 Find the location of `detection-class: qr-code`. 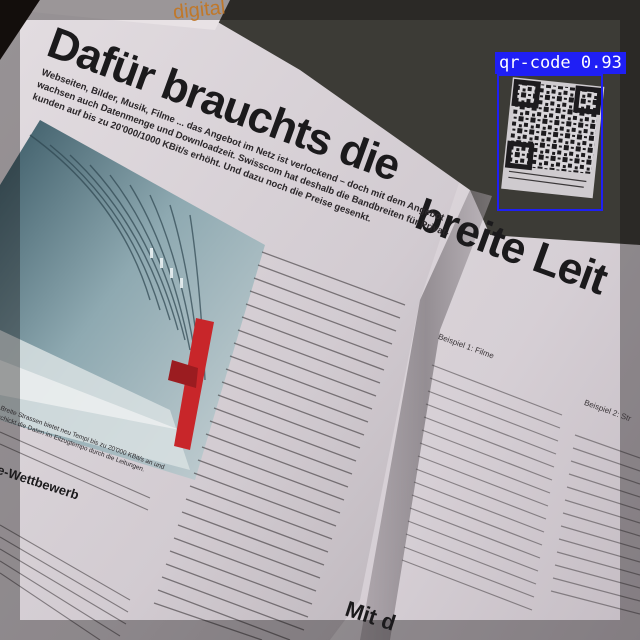

detection-class: qr-code is located at coordinates (535, 63).